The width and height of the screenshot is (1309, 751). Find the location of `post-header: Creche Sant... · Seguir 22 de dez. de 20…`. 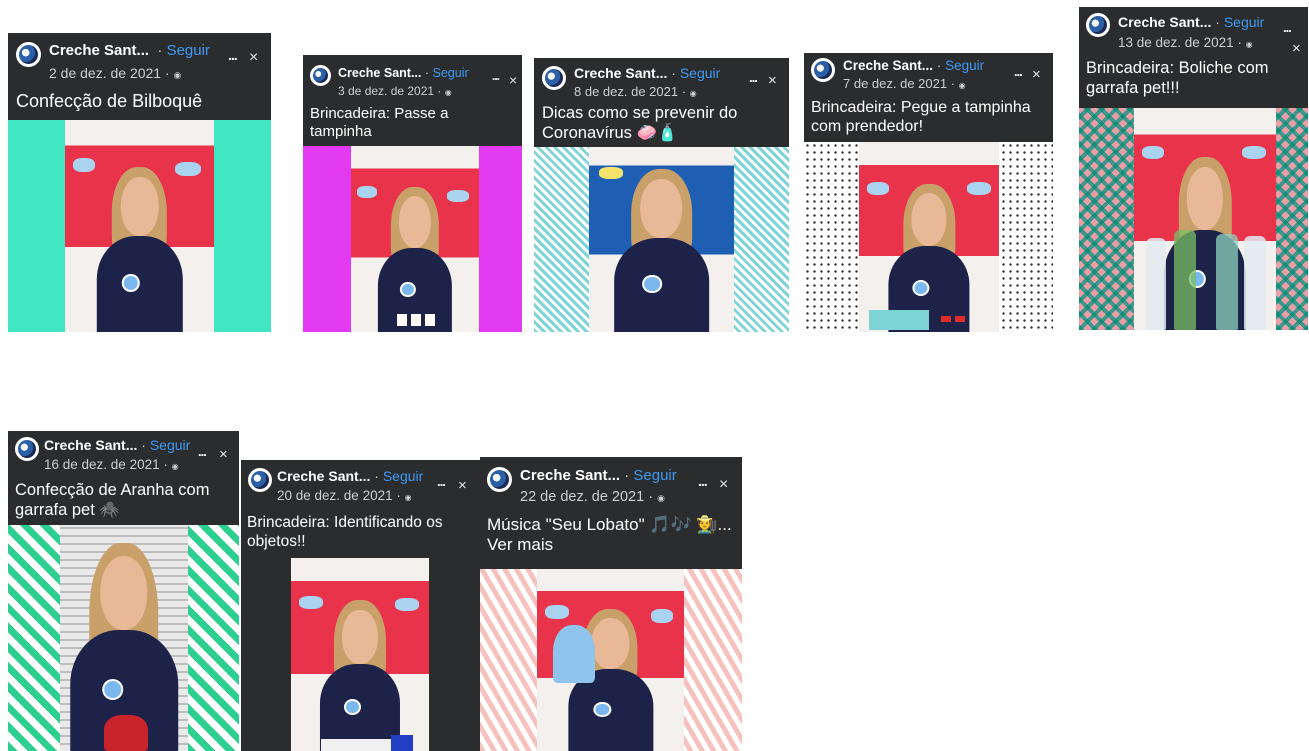

post-header: Creche Sant... · Seguir 22 de dez. de 20… is located at coordinates (611, 513).